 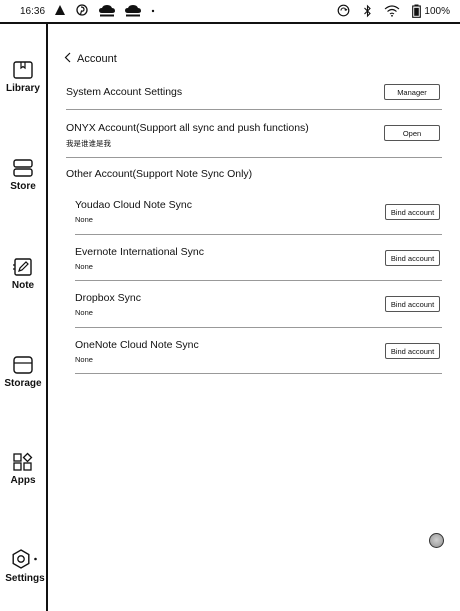 I want to click on sidebar-item-apps: Apps, so click(x=23, y=469).